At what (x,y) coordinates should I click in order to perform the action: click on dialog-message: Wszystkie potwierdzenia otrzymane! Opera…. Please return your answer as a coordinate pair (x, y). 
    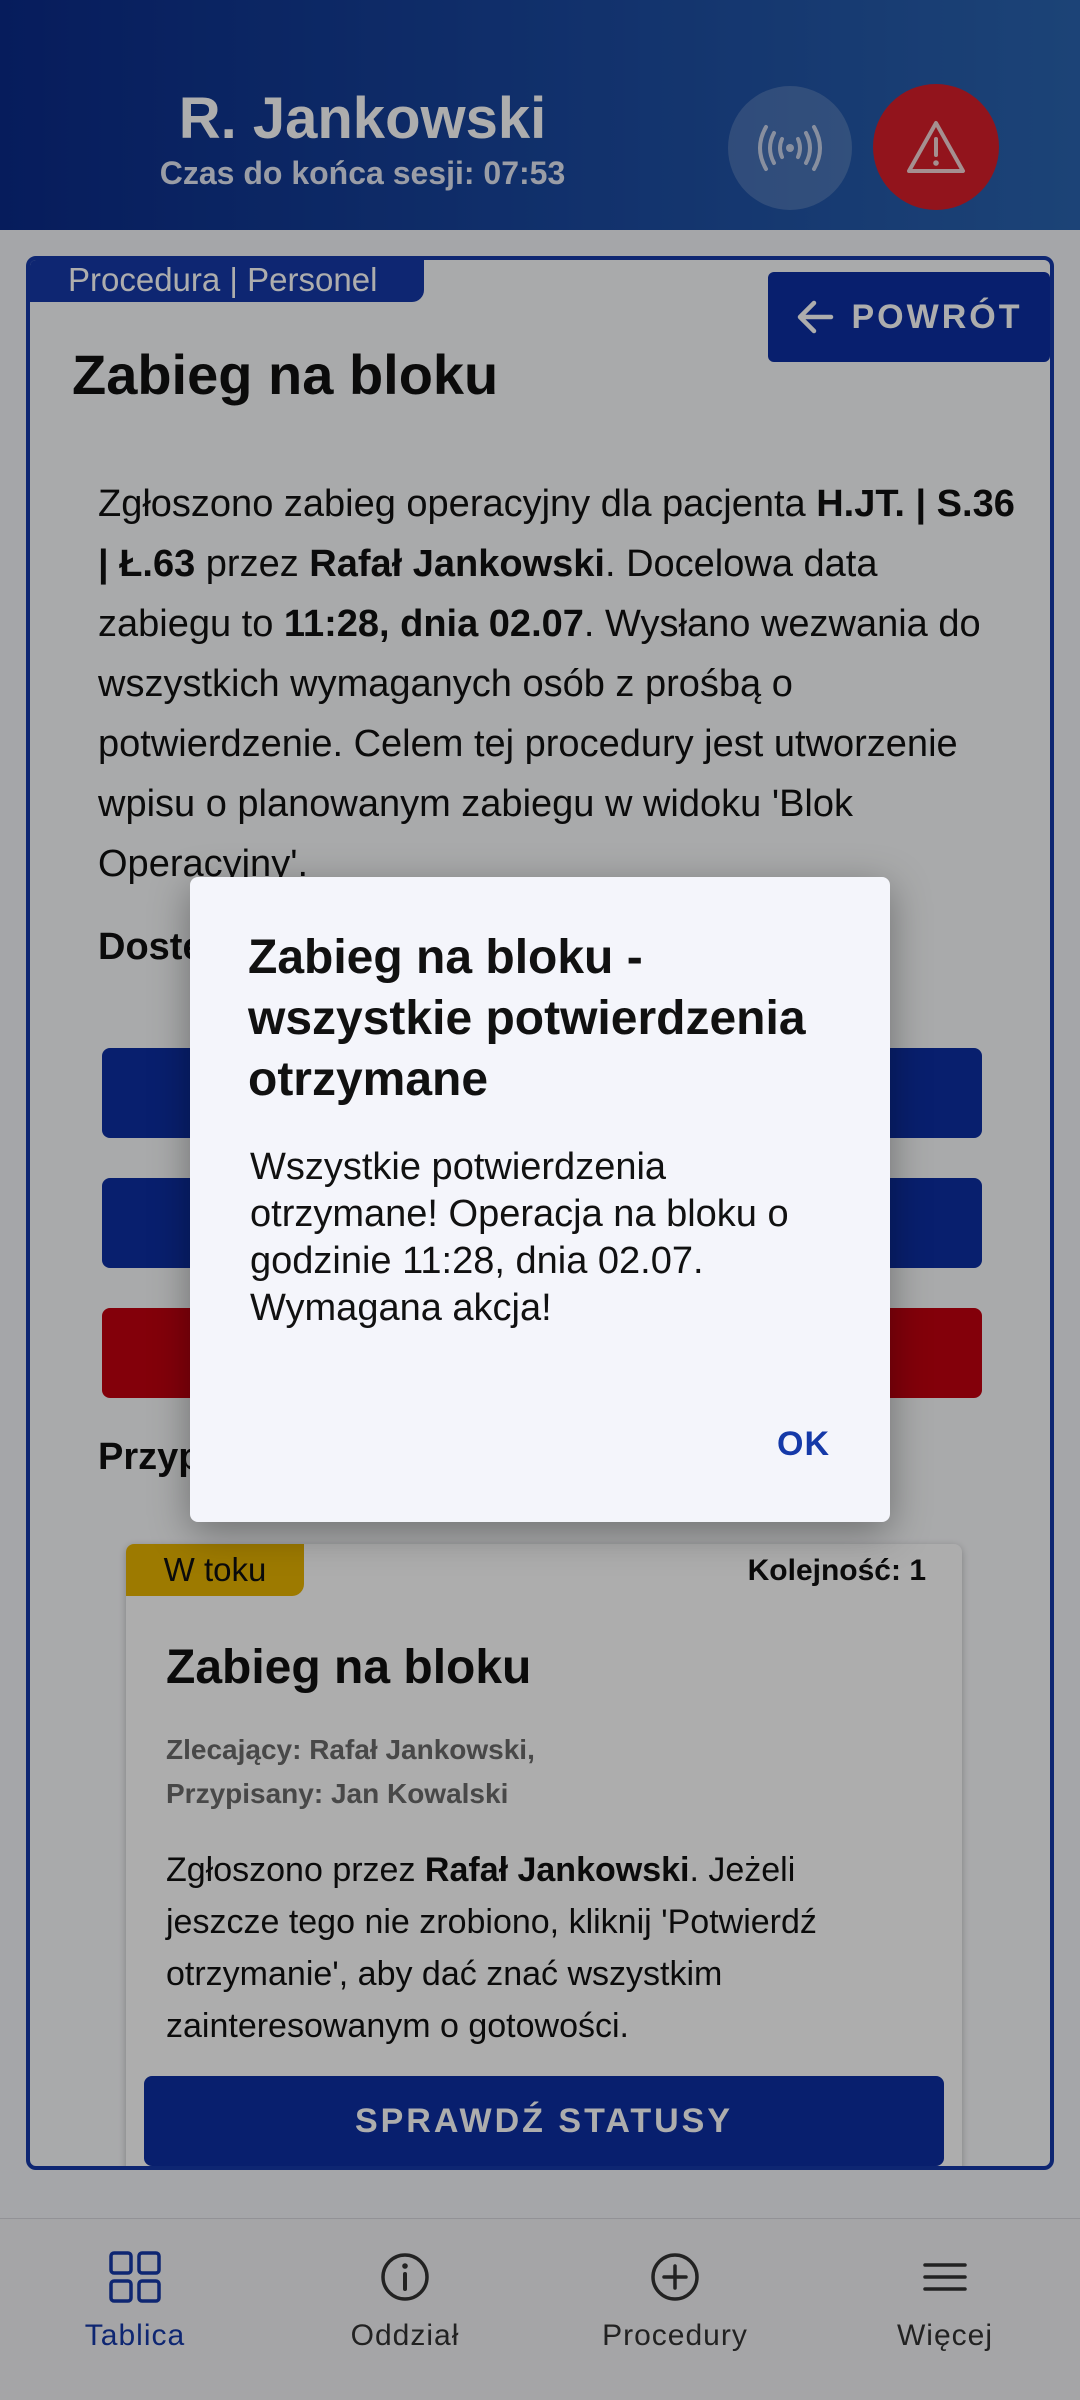
    Looking at the image, I should click on (519, 1237).